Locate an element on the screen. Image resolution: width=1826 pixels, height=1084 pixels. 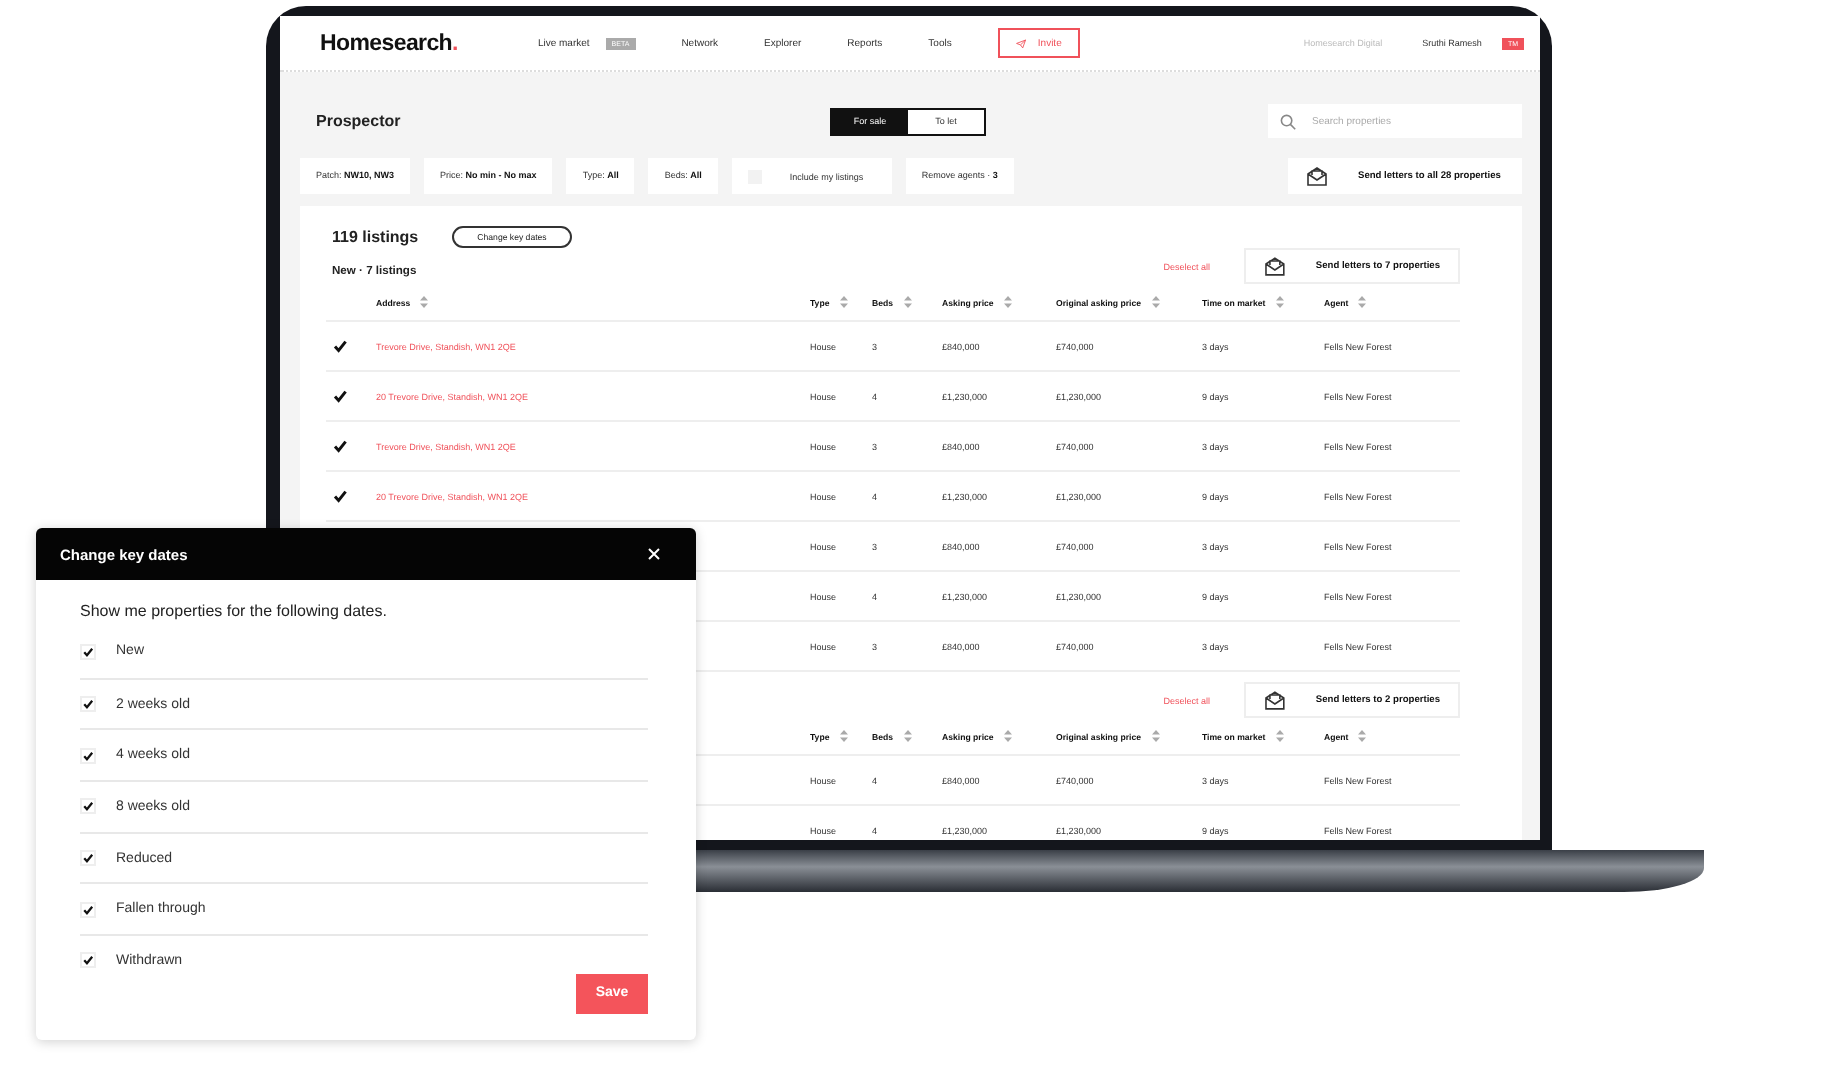
page-title: Prospector is located at coordinates (359, 121).